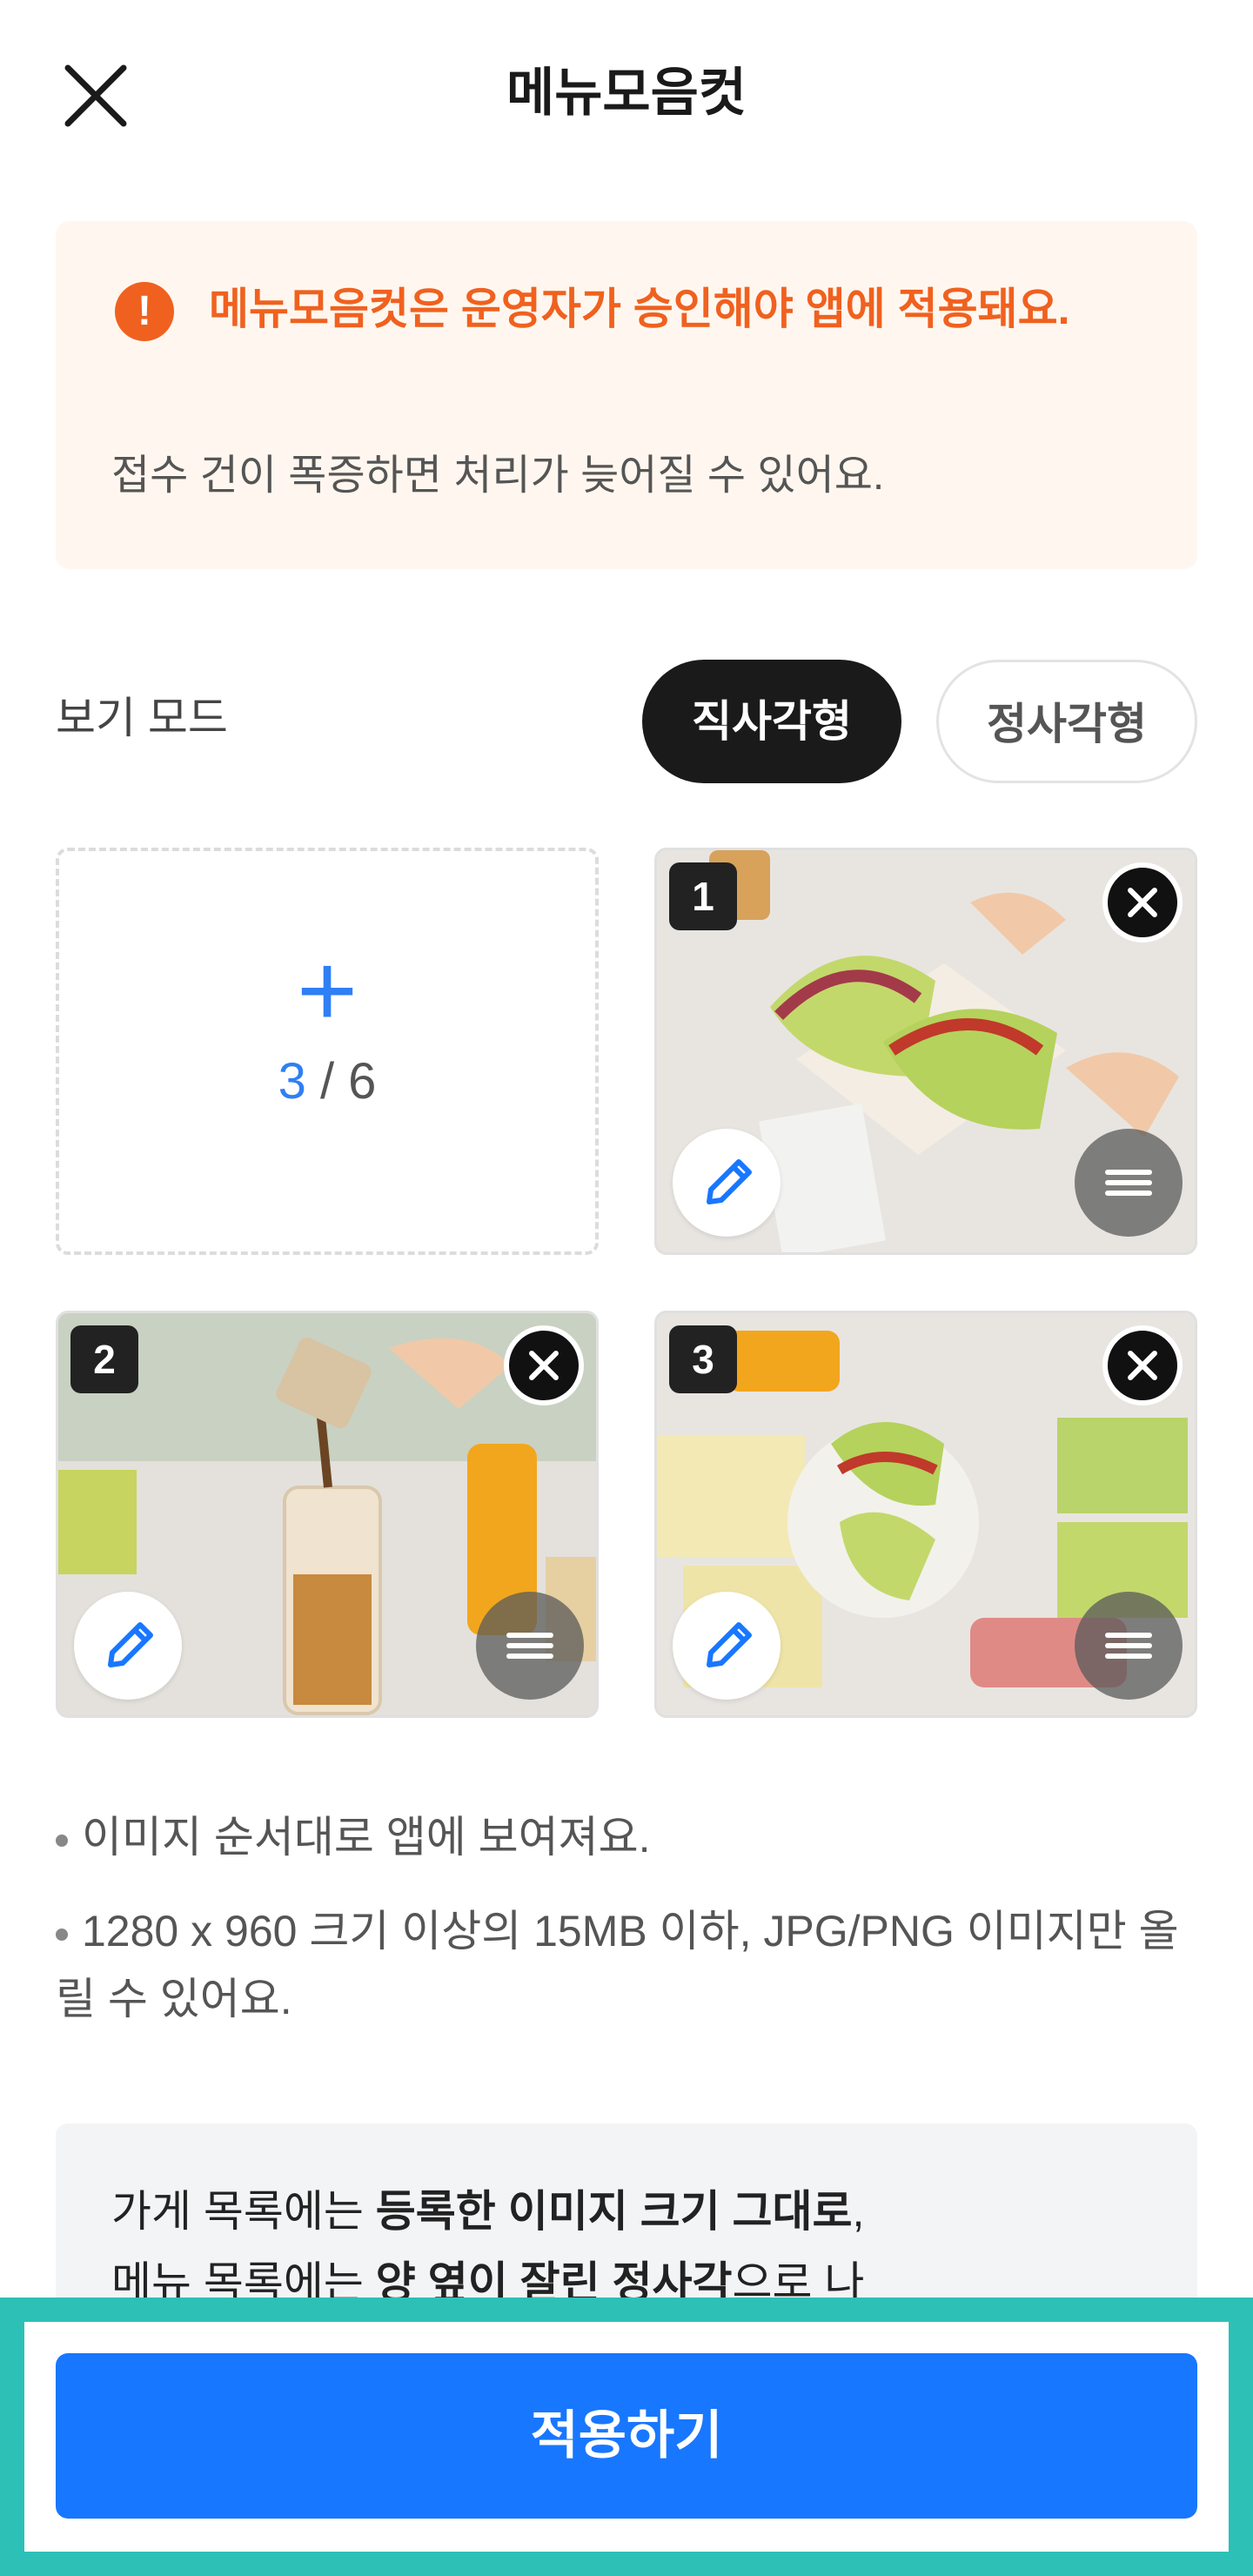  I want to click on plus-icon: +, so click(327, 990).